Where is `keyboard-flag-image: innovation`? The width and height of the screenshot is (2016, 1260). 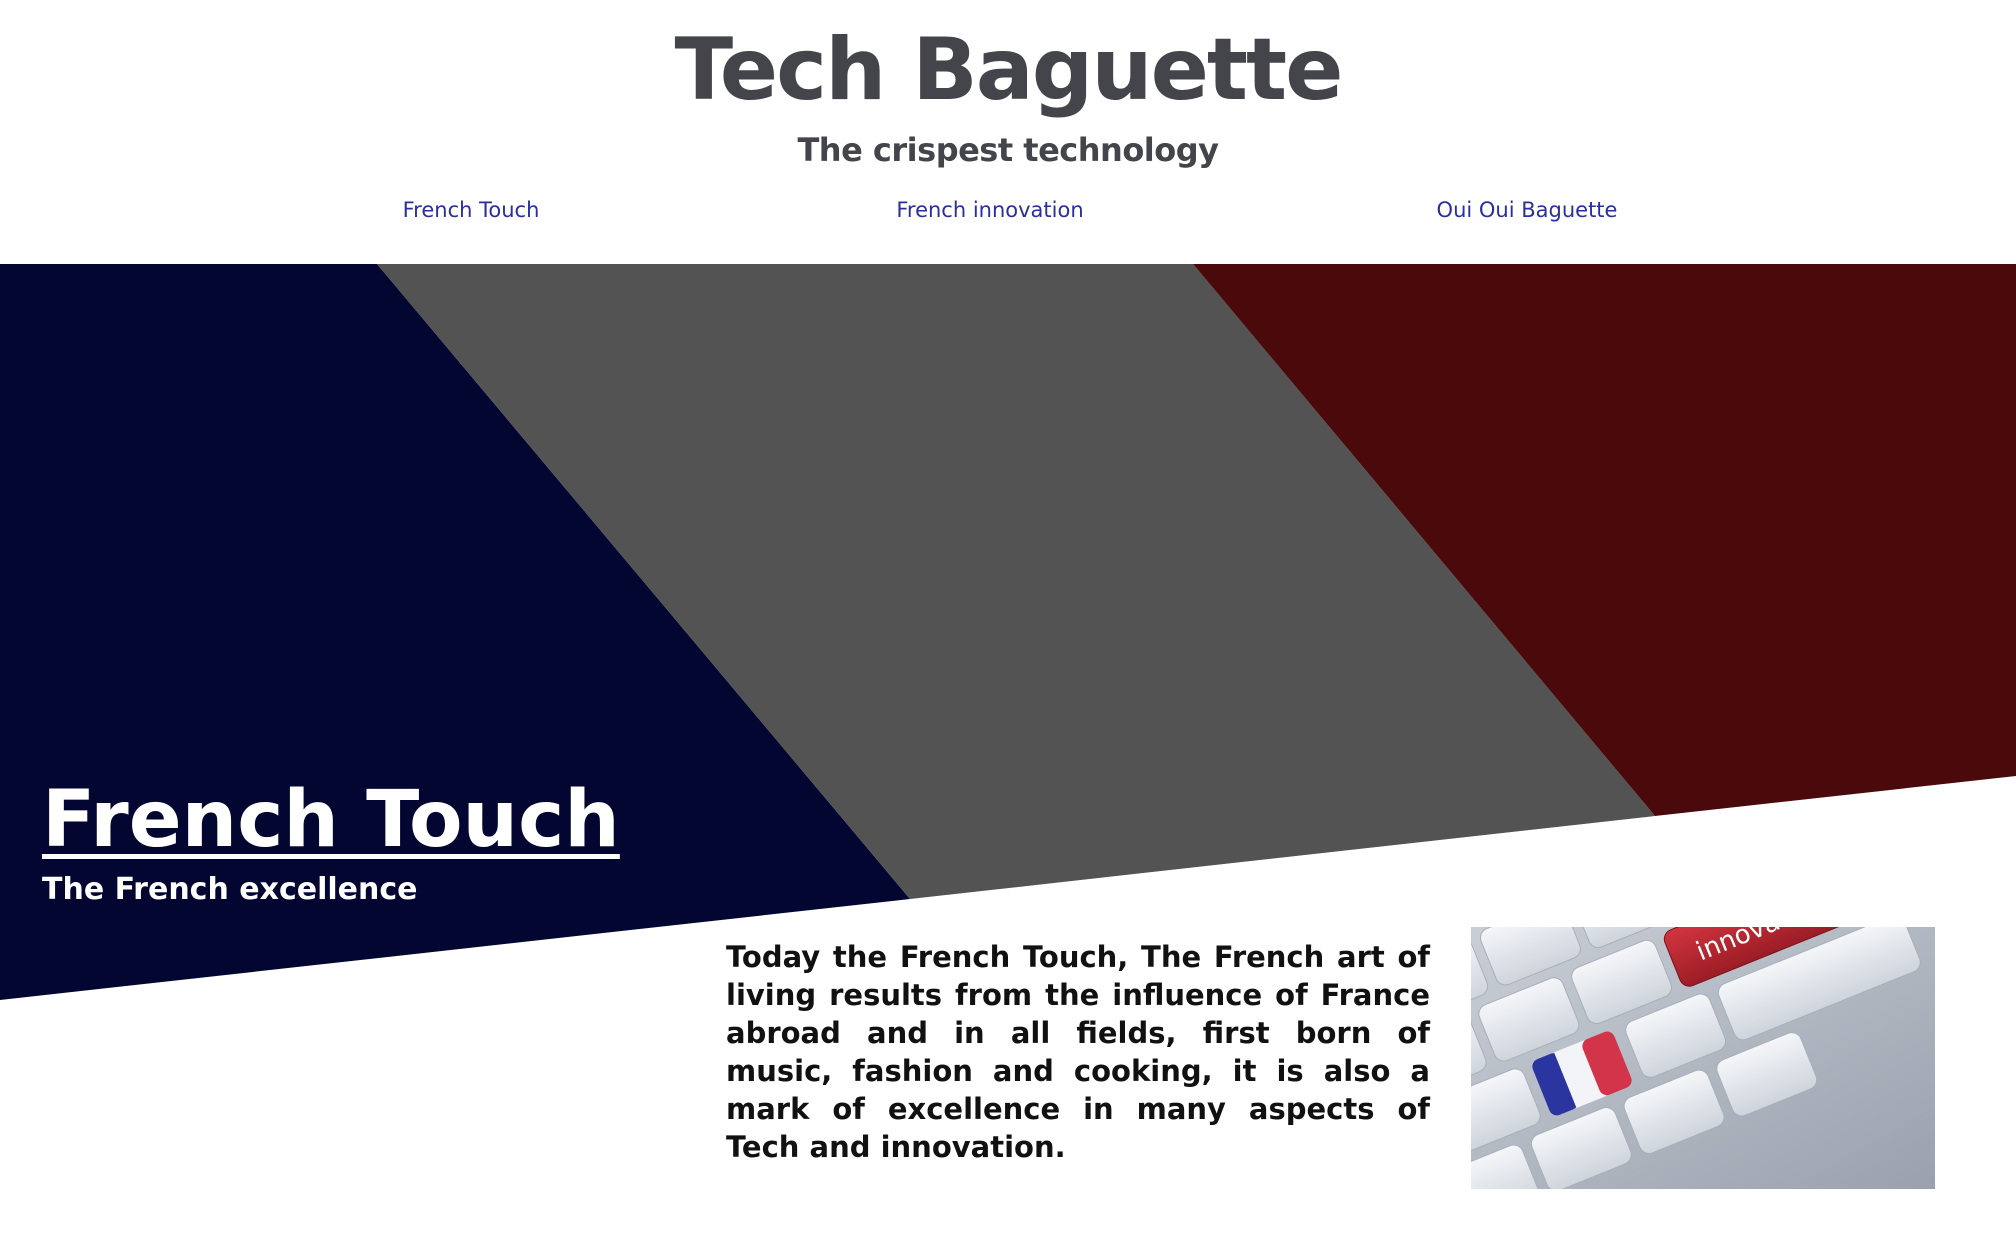 keyboard-flag-image: innovation is located at coordinates (1703, 1058).